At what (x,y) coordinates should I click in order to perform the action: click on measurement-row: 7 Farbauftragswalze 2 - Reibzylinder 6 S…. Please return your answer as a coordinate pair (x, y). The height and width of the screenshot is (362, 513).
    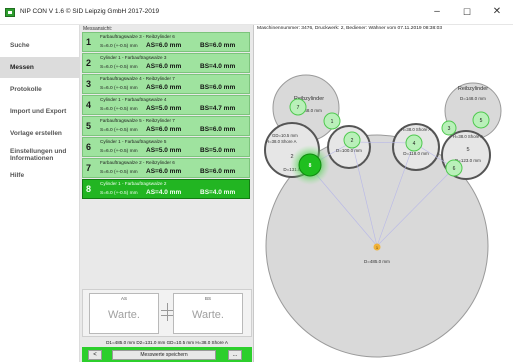
    Looking at the image, I should click on (166, 168).